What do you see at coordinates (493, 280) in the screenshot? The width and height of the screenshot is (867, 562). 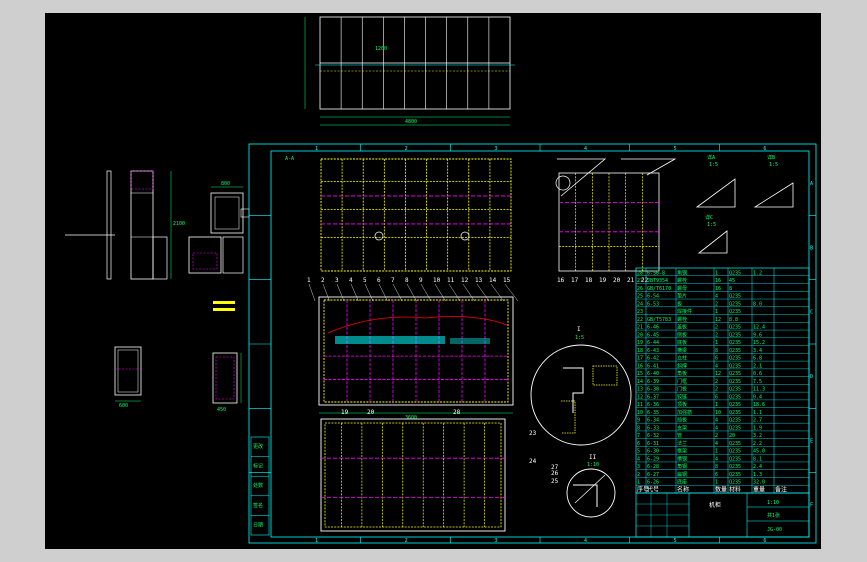 I see `balloon-number: 14` at bounding box center [493, 280].